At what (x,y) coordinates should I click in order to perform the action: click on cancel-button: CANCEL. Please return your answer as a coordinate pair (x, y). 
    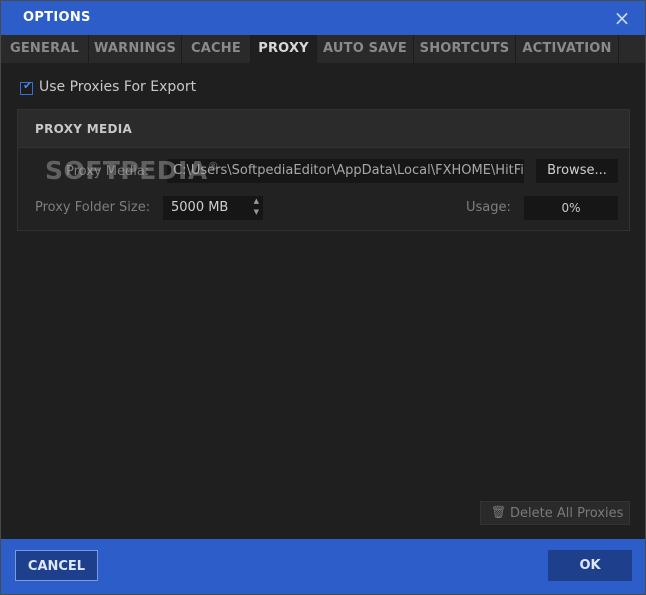
    Looking at the image, I should click on (56, 565).